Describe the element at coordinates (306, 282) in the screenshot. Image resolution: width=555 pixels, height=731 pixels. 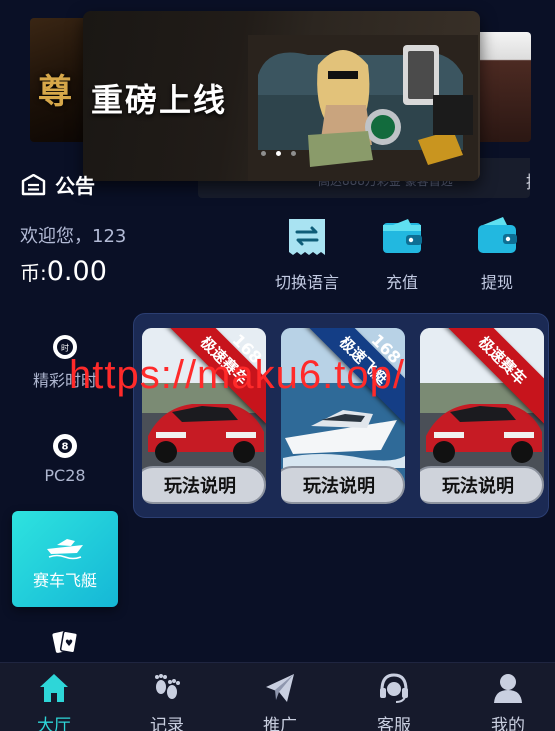
I see `switch-language-label: 切换语言` at that location.